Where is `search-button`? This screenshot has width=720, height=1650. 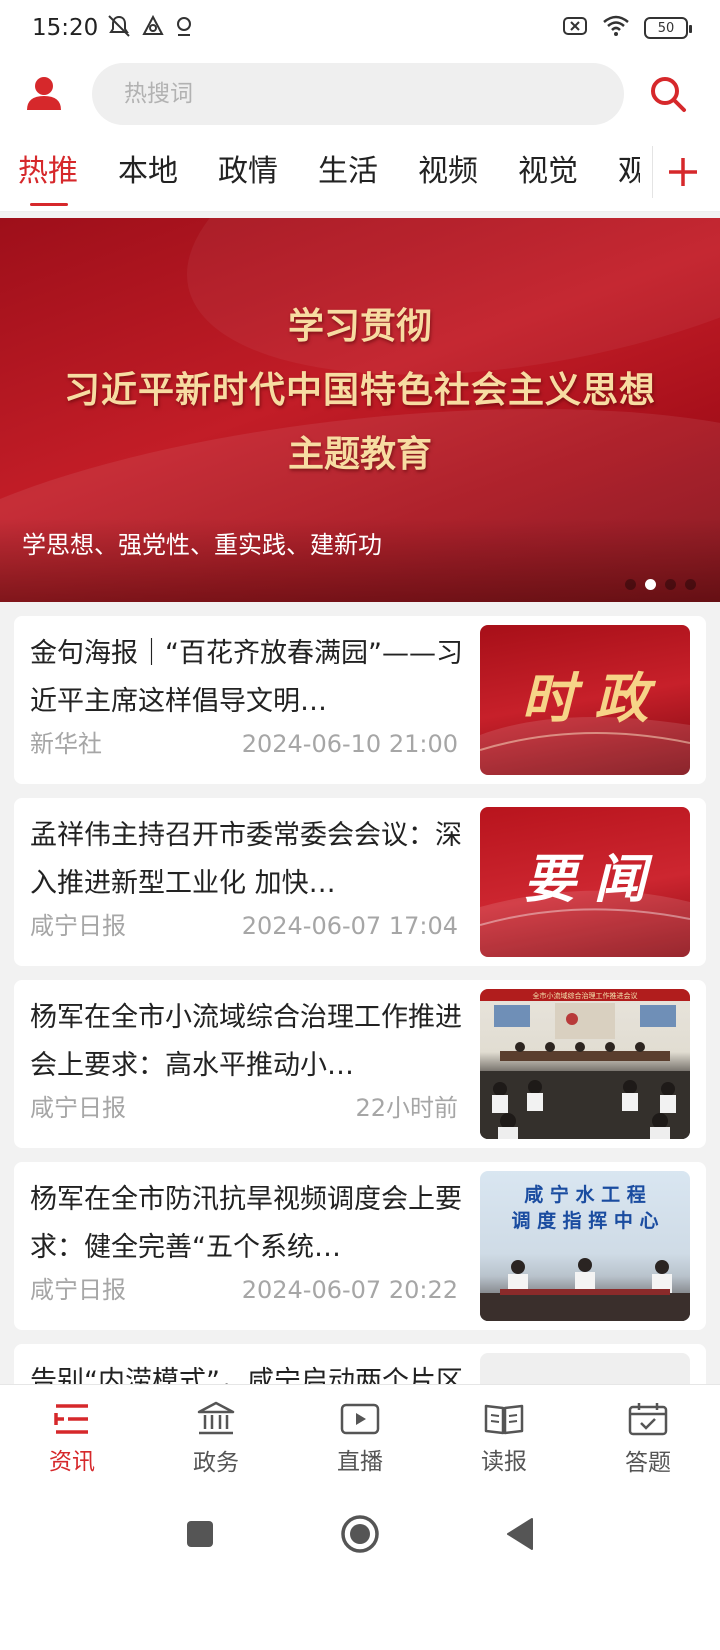
search-button is located at coordinates (668, 94).